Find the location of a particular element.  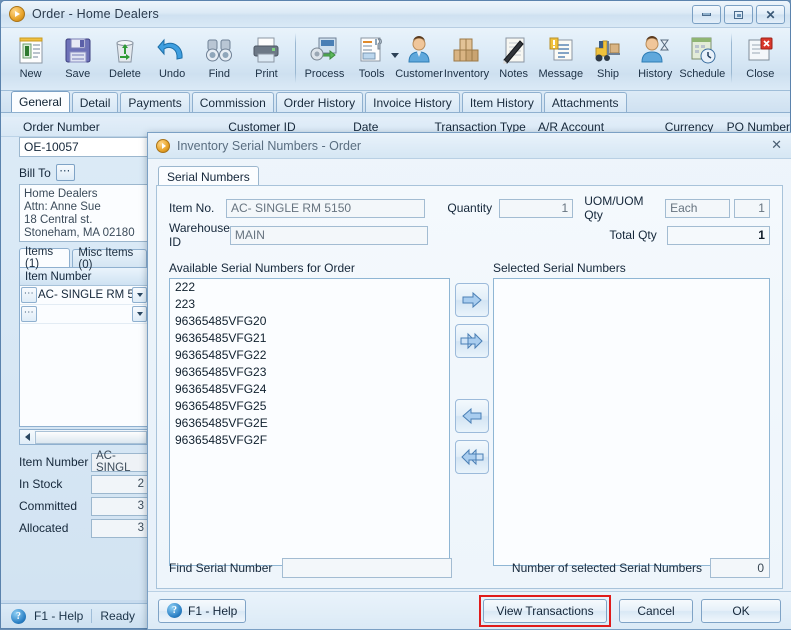

toolbar-label: Ship is located at coordinates (608, 74).